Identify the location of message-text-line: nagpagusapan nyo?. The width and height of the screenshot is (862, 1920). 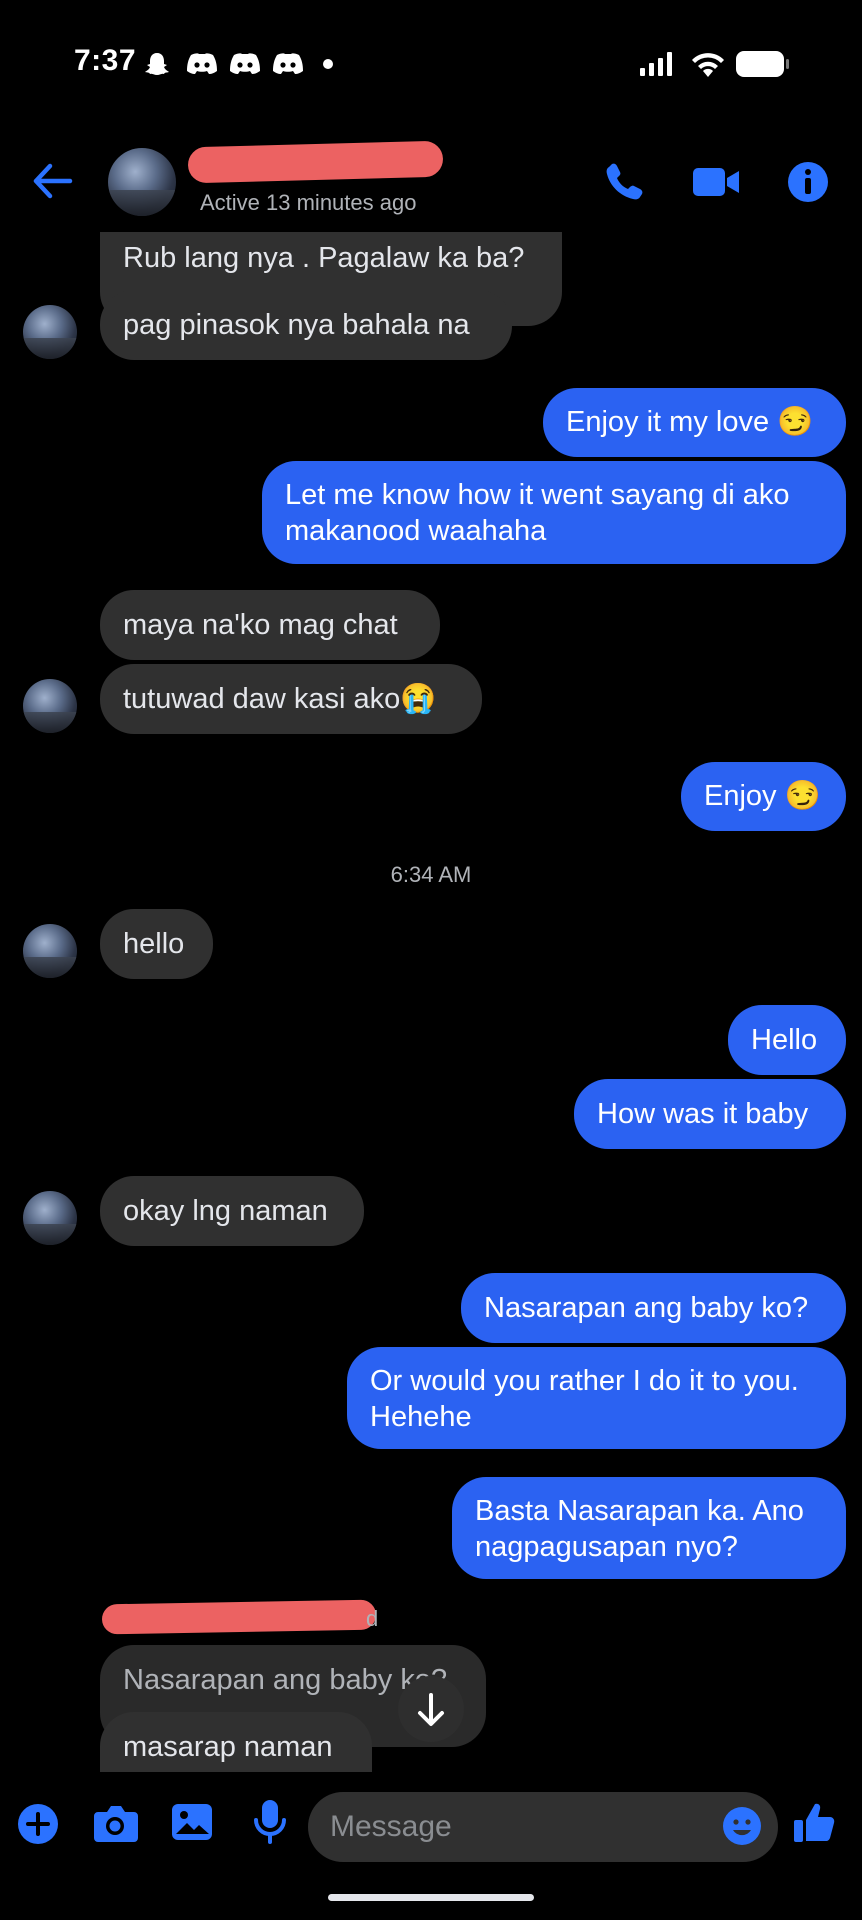
(606, 1547).